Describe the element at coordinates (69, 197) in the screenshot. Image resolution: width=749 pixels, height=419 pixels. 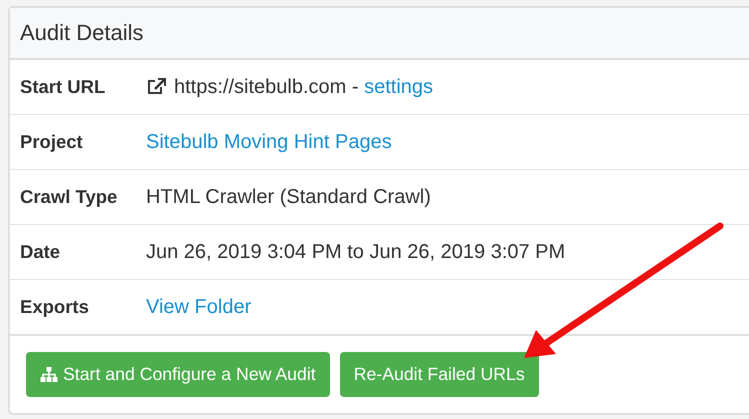
I see `field-label: Crawl Type` at that location.